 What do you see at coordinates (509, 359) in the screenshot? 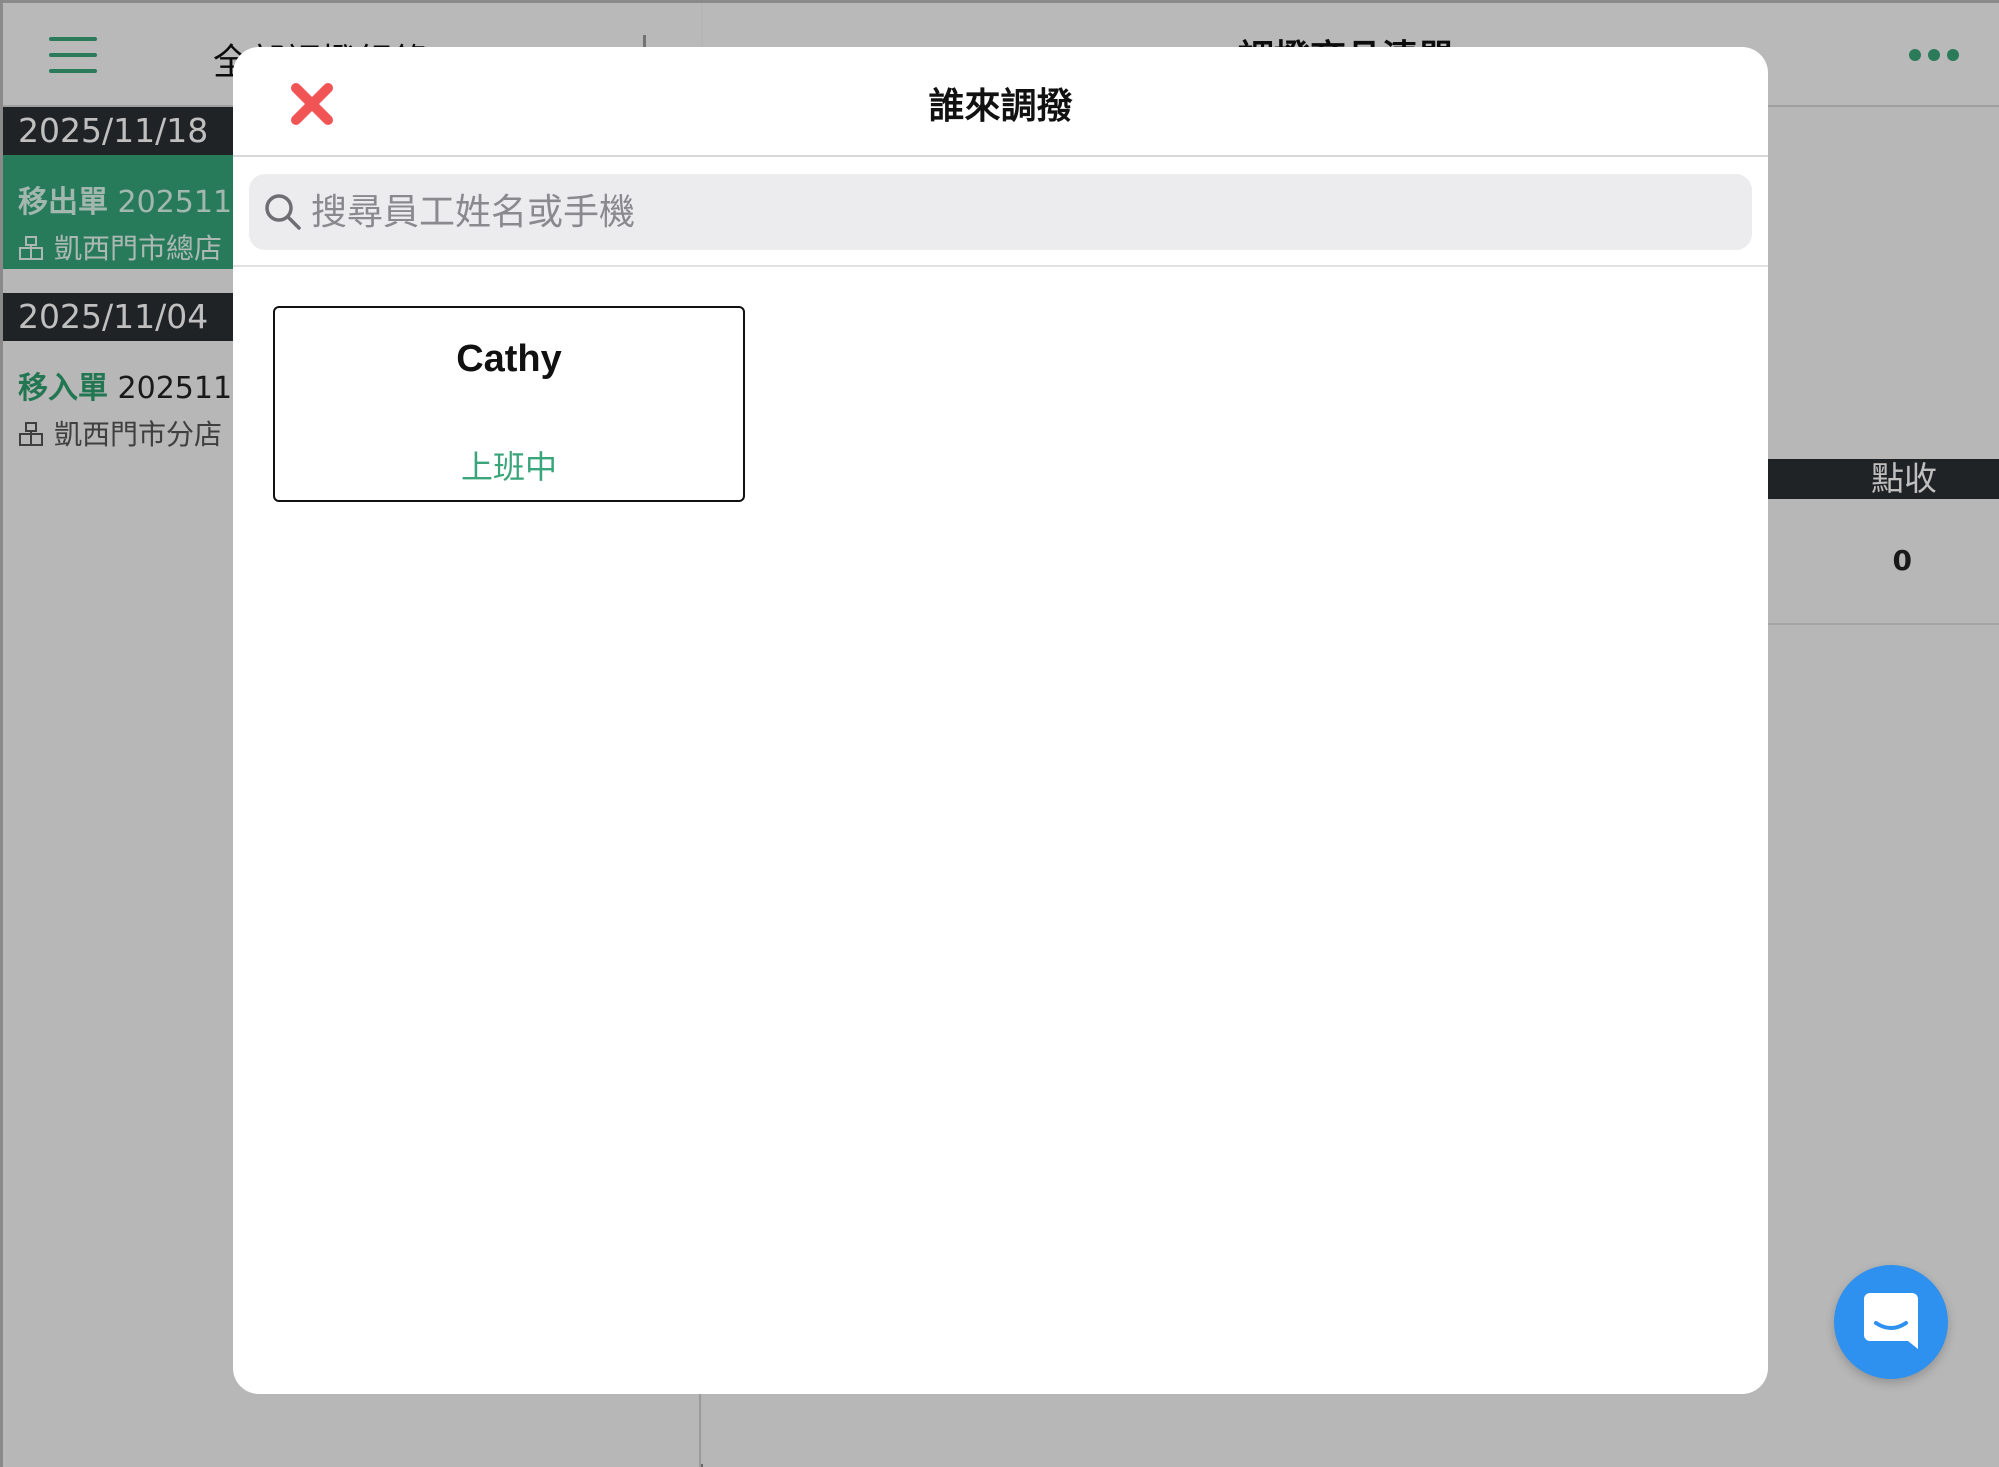
I see `employee-name: Cathy` at bounding box center [509, 359].